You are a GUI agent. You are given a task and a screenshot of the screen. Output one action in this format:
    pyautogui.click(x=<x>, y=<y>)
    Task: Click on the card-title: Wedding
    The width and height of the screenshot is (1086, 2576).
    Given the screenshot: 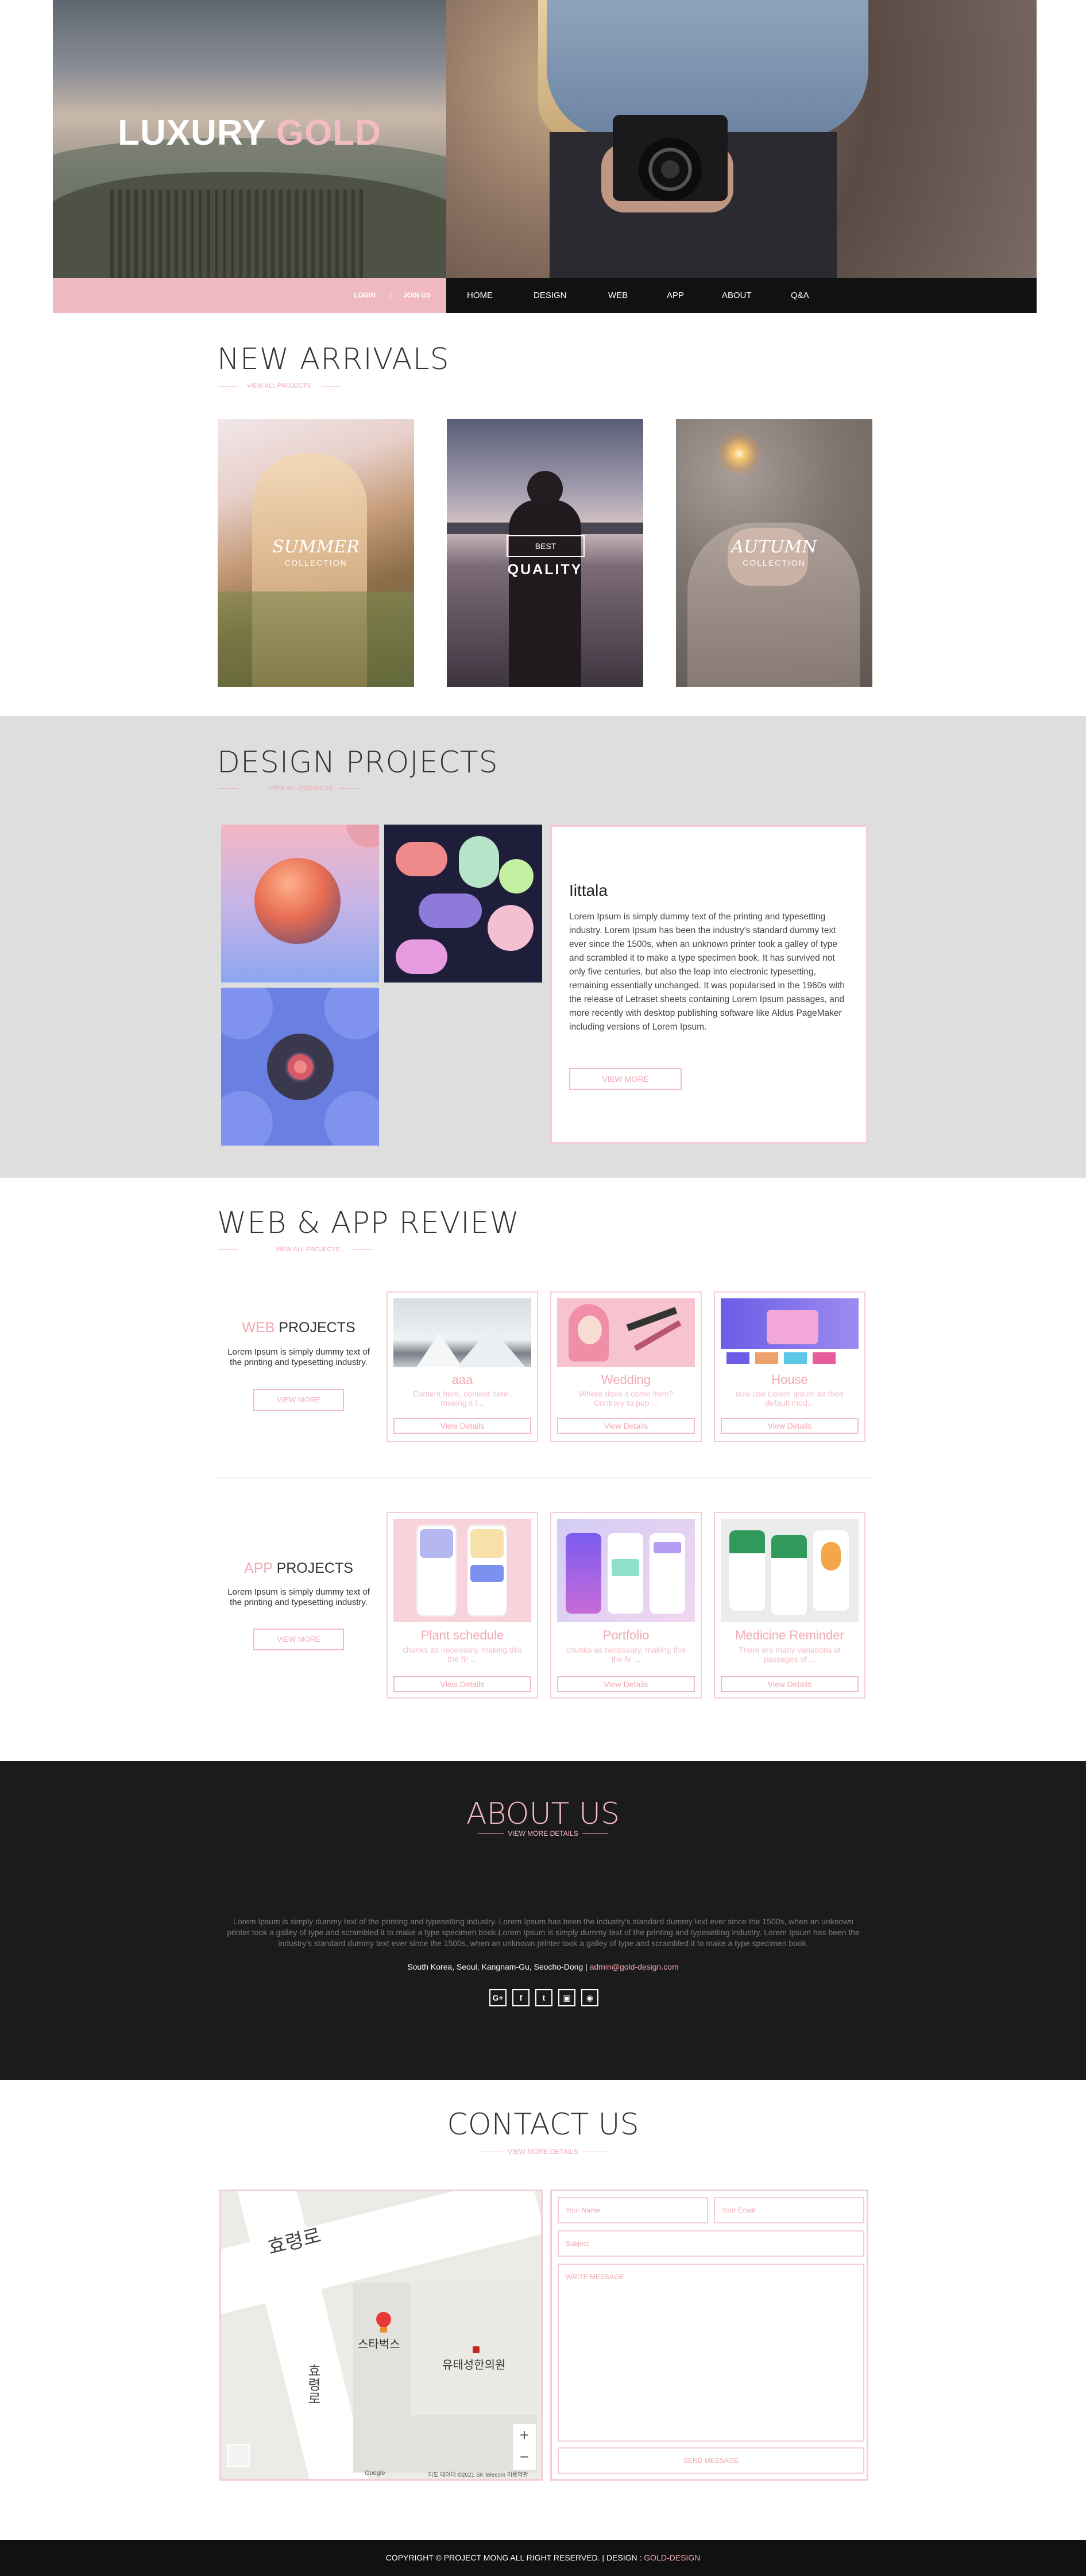 What is the action you would take?
    pyautogui.click(x=626, y=1379)
    